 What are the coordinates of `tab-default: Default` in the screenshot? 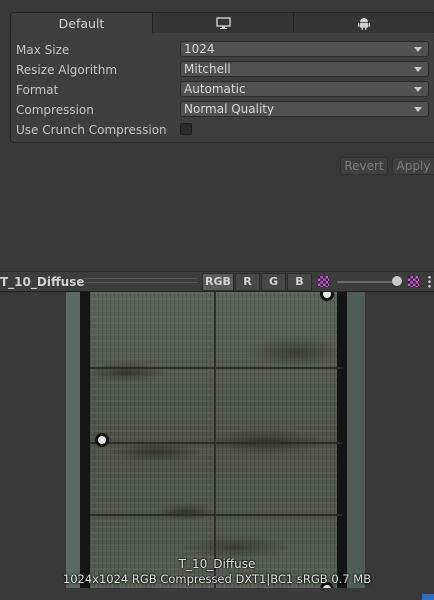 It's located at (81, 23).